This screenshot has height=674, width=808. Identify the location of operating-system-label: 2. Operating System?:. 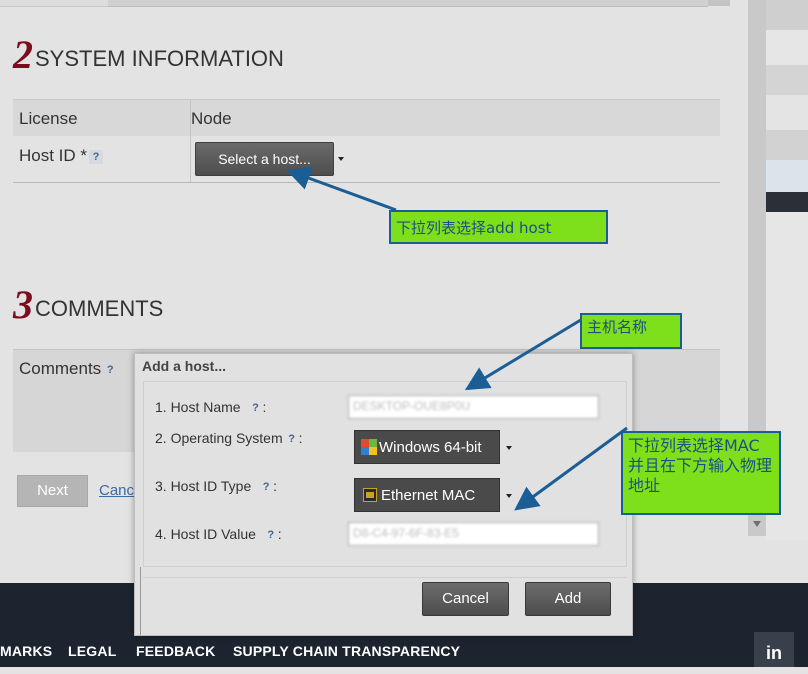
(229, 438).